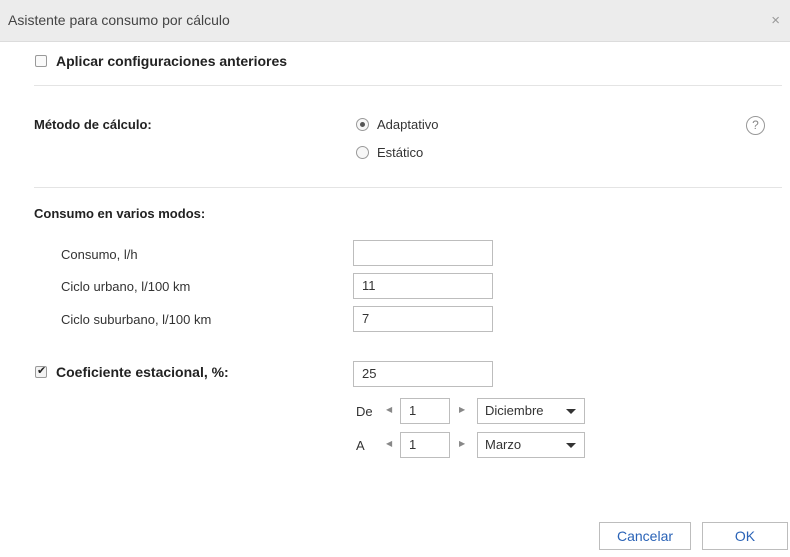 The width and height of the screenshot is (790, 557). What do you see at coordinates (99, 254) in the screenshot?
I see `consumo-lh-label: Consumo, l/h` at bounding box center [99, 254].